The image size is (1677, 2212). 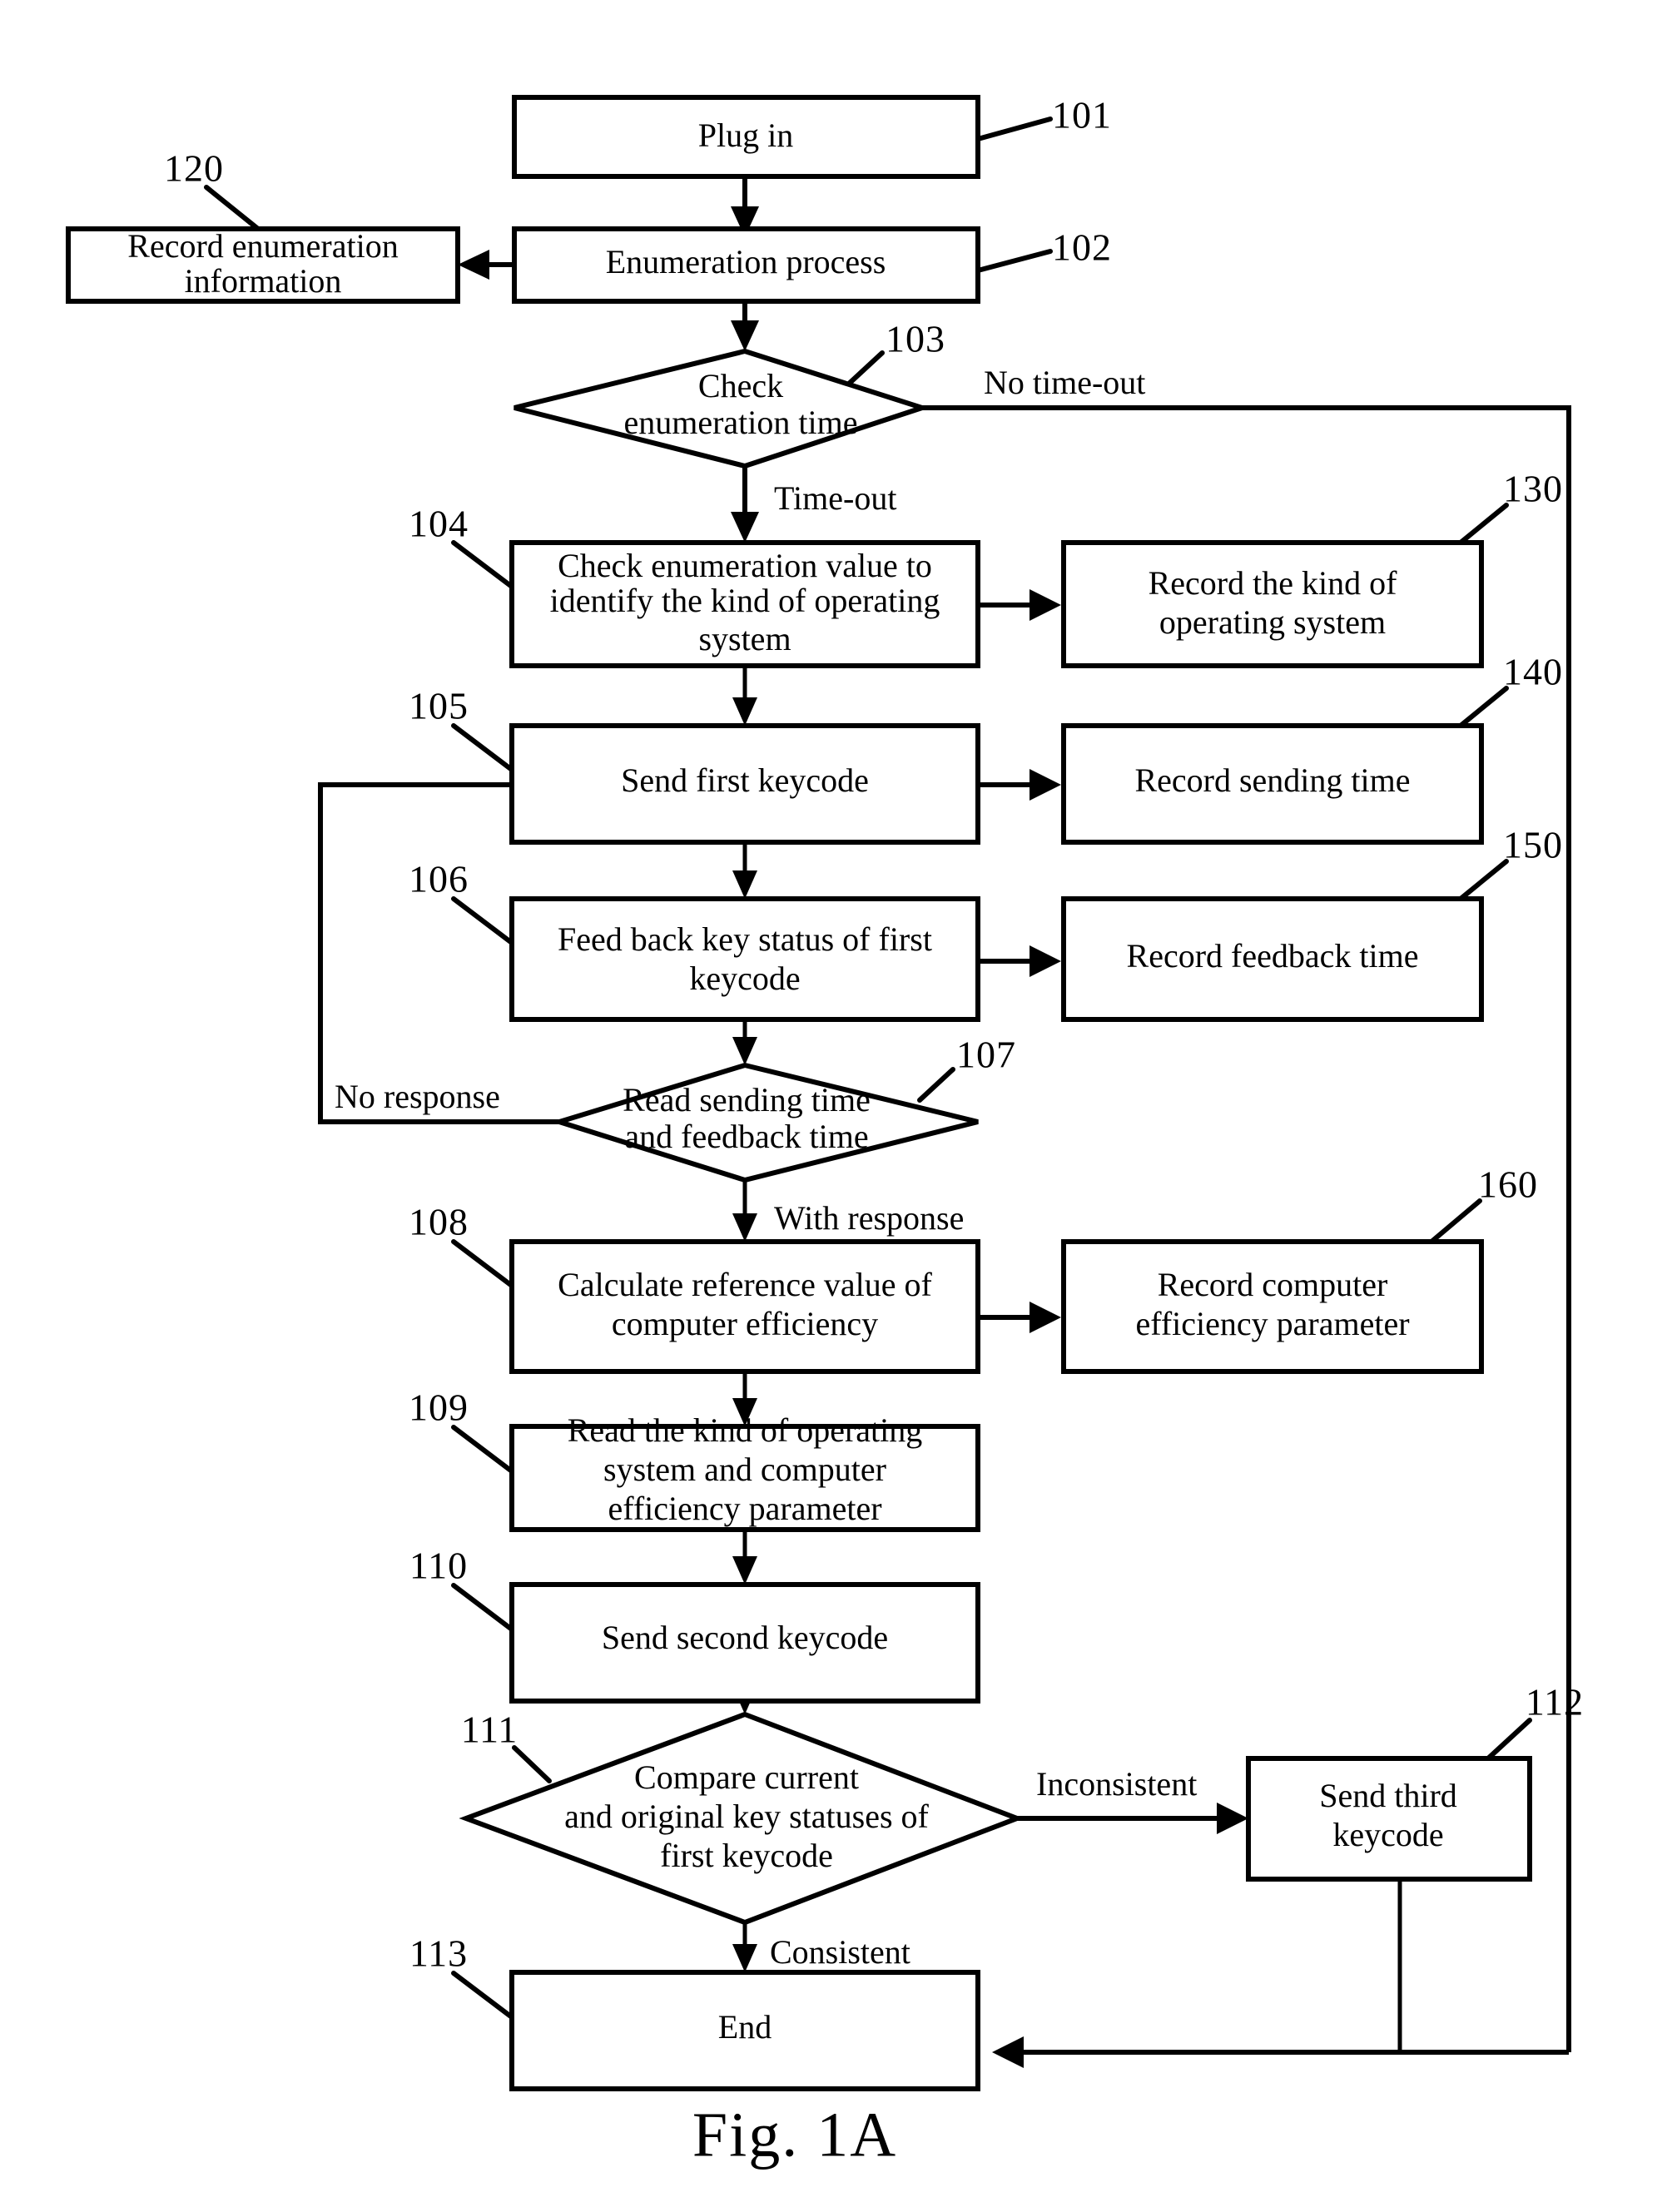 What do you see at coordinates (740, 386) in the screenshot?
I see `node-check-enumeration-time-label-line1: Check` at bounding box center [740, 386].